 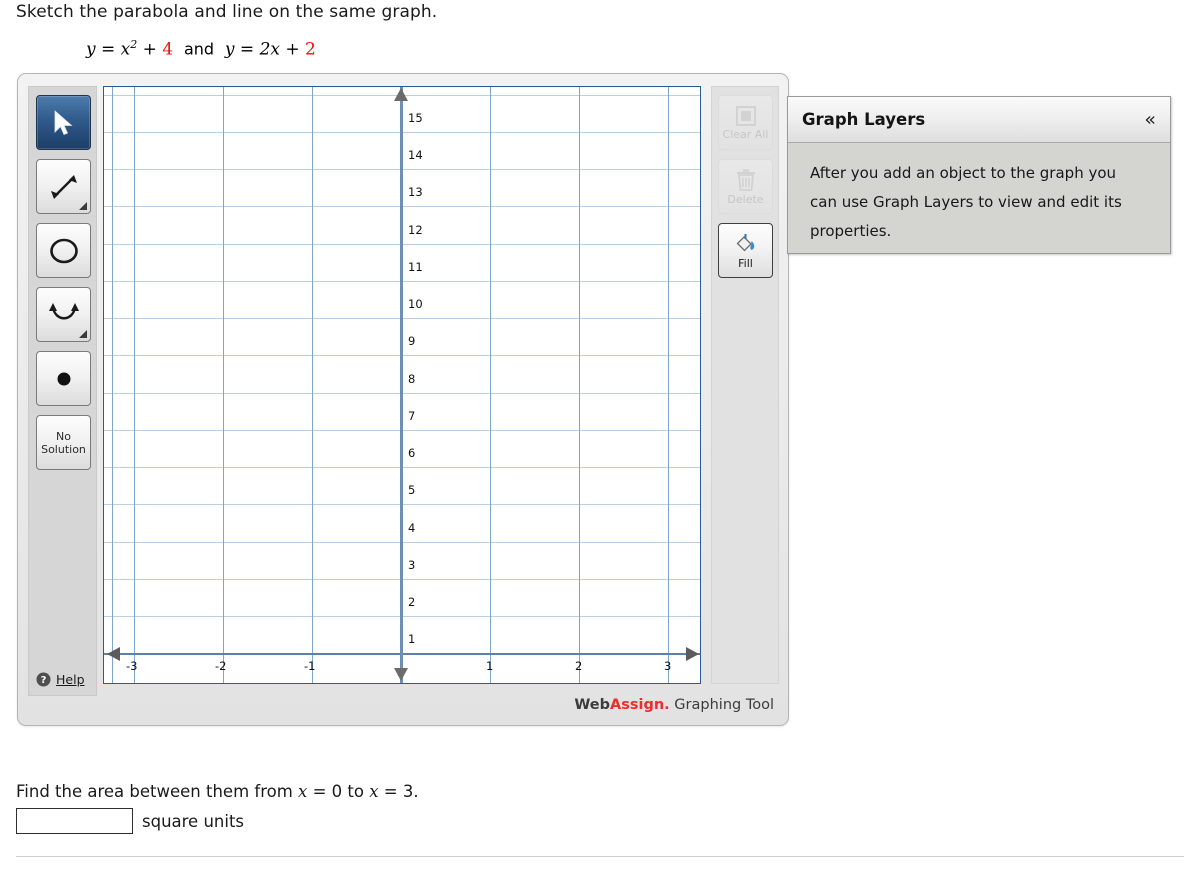 I want to click on gridline-x-neg3, so click(x=134, y=385).